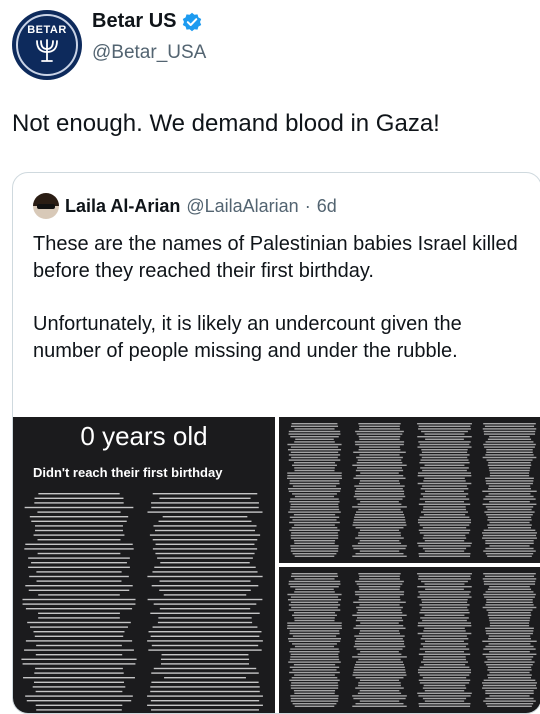 The height and width of the screenshot is (714, 540). Describe the element at coordinates (327, 206) in the screenshot. I see `quoted-timestamp: 6d` at that location.